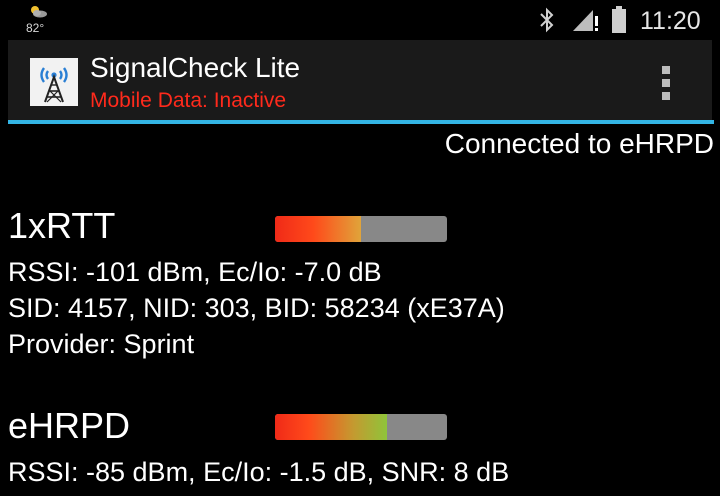  I want to click on action-bar-divider, so click(361, 122).